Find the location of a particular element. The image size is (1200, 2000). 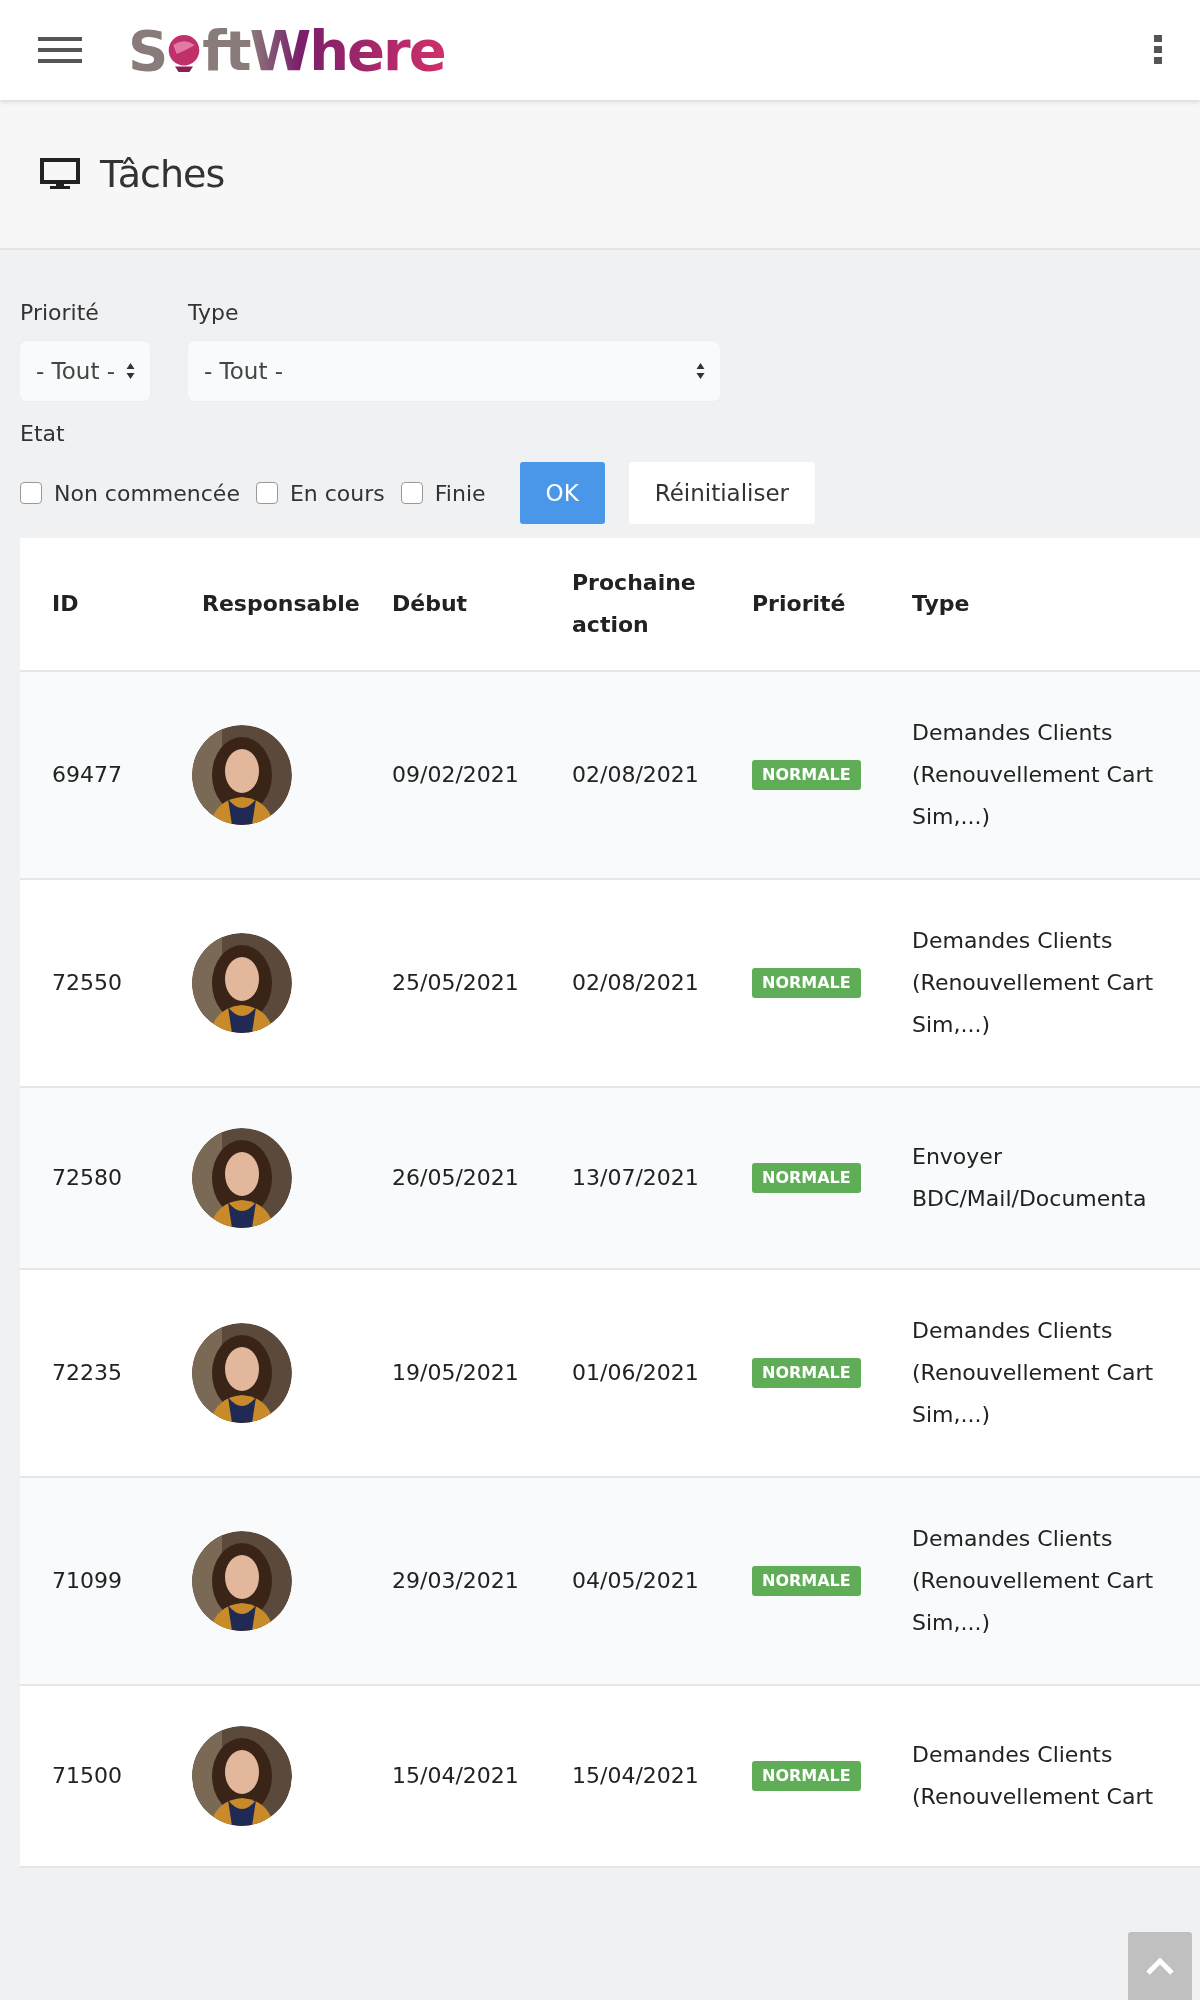

table-cell-text: 71099 is located at coordinates (87, 1581).